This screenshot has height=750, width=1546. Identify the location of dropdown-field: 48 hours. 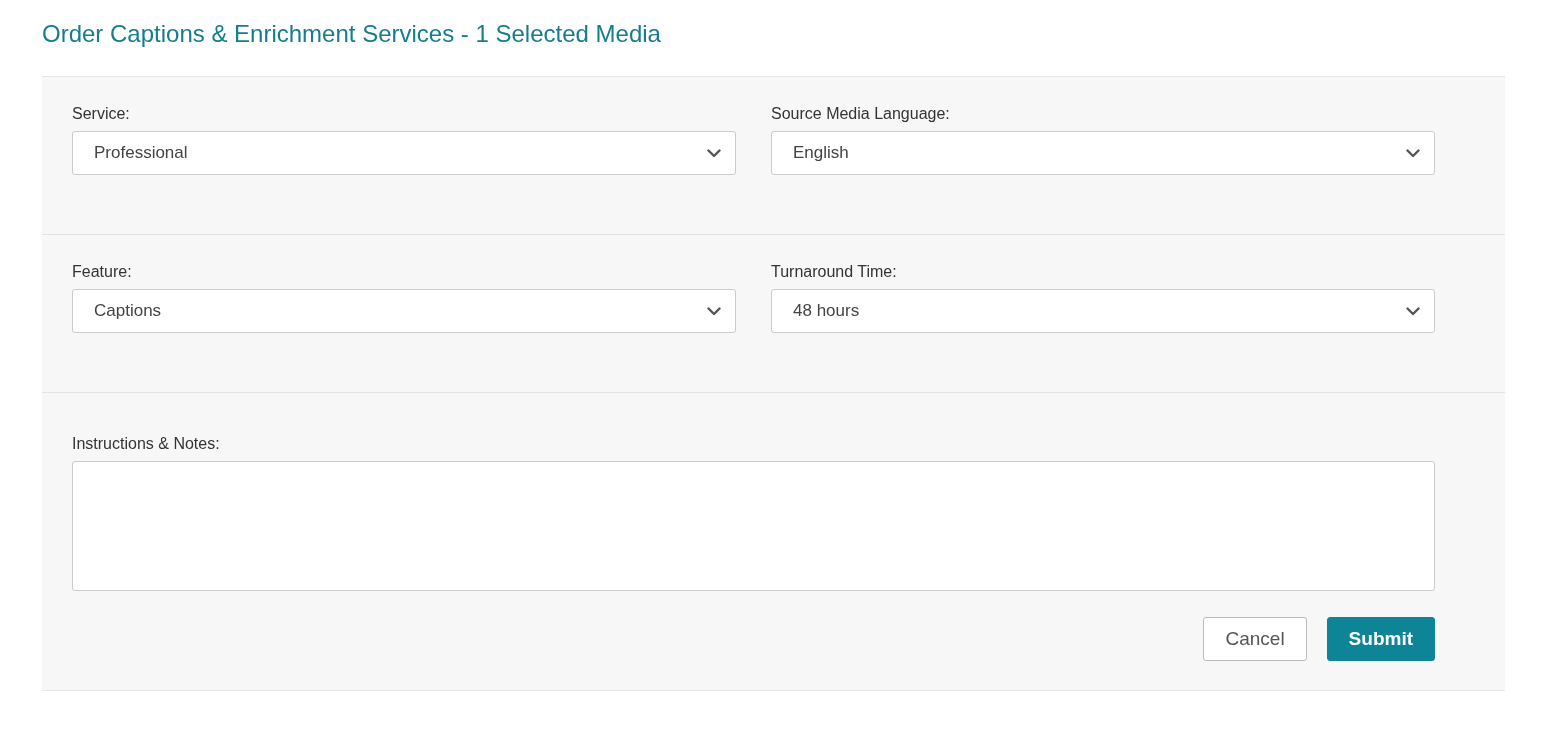
(1103, 311).